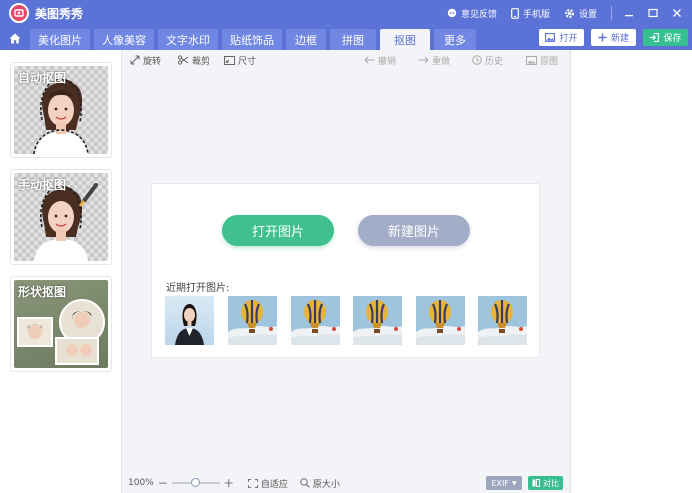 The height and width of the screenshot is (493, 692). What do you see at coordinates (629, 16) in the screenshot?
I see `minimize-icon` at bounding box center [629, 16].